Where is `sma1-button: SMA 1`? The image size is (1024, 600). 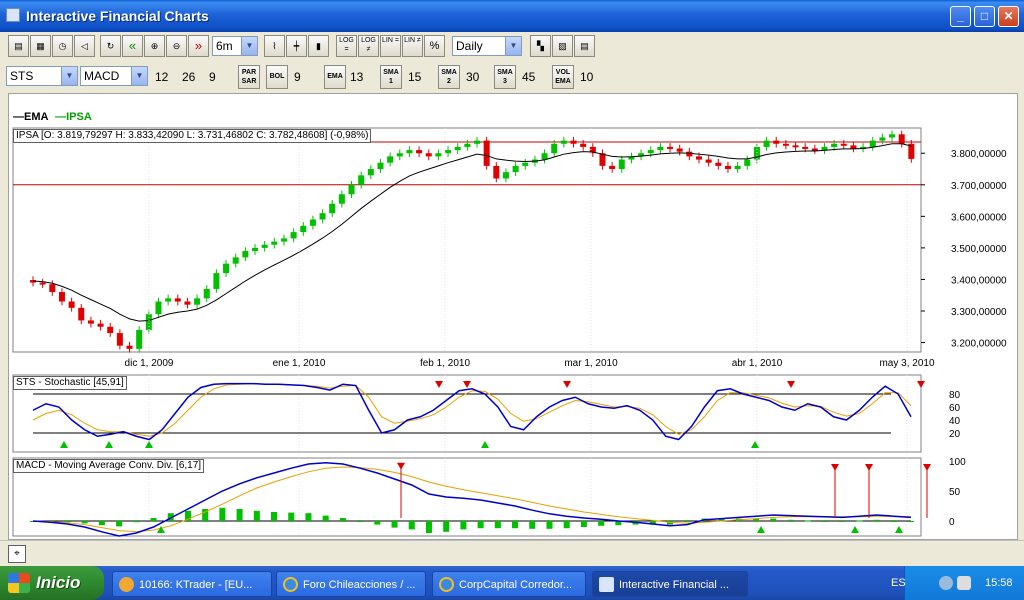
sma1-button: SMA 1 is located at coordinates (391, 77).